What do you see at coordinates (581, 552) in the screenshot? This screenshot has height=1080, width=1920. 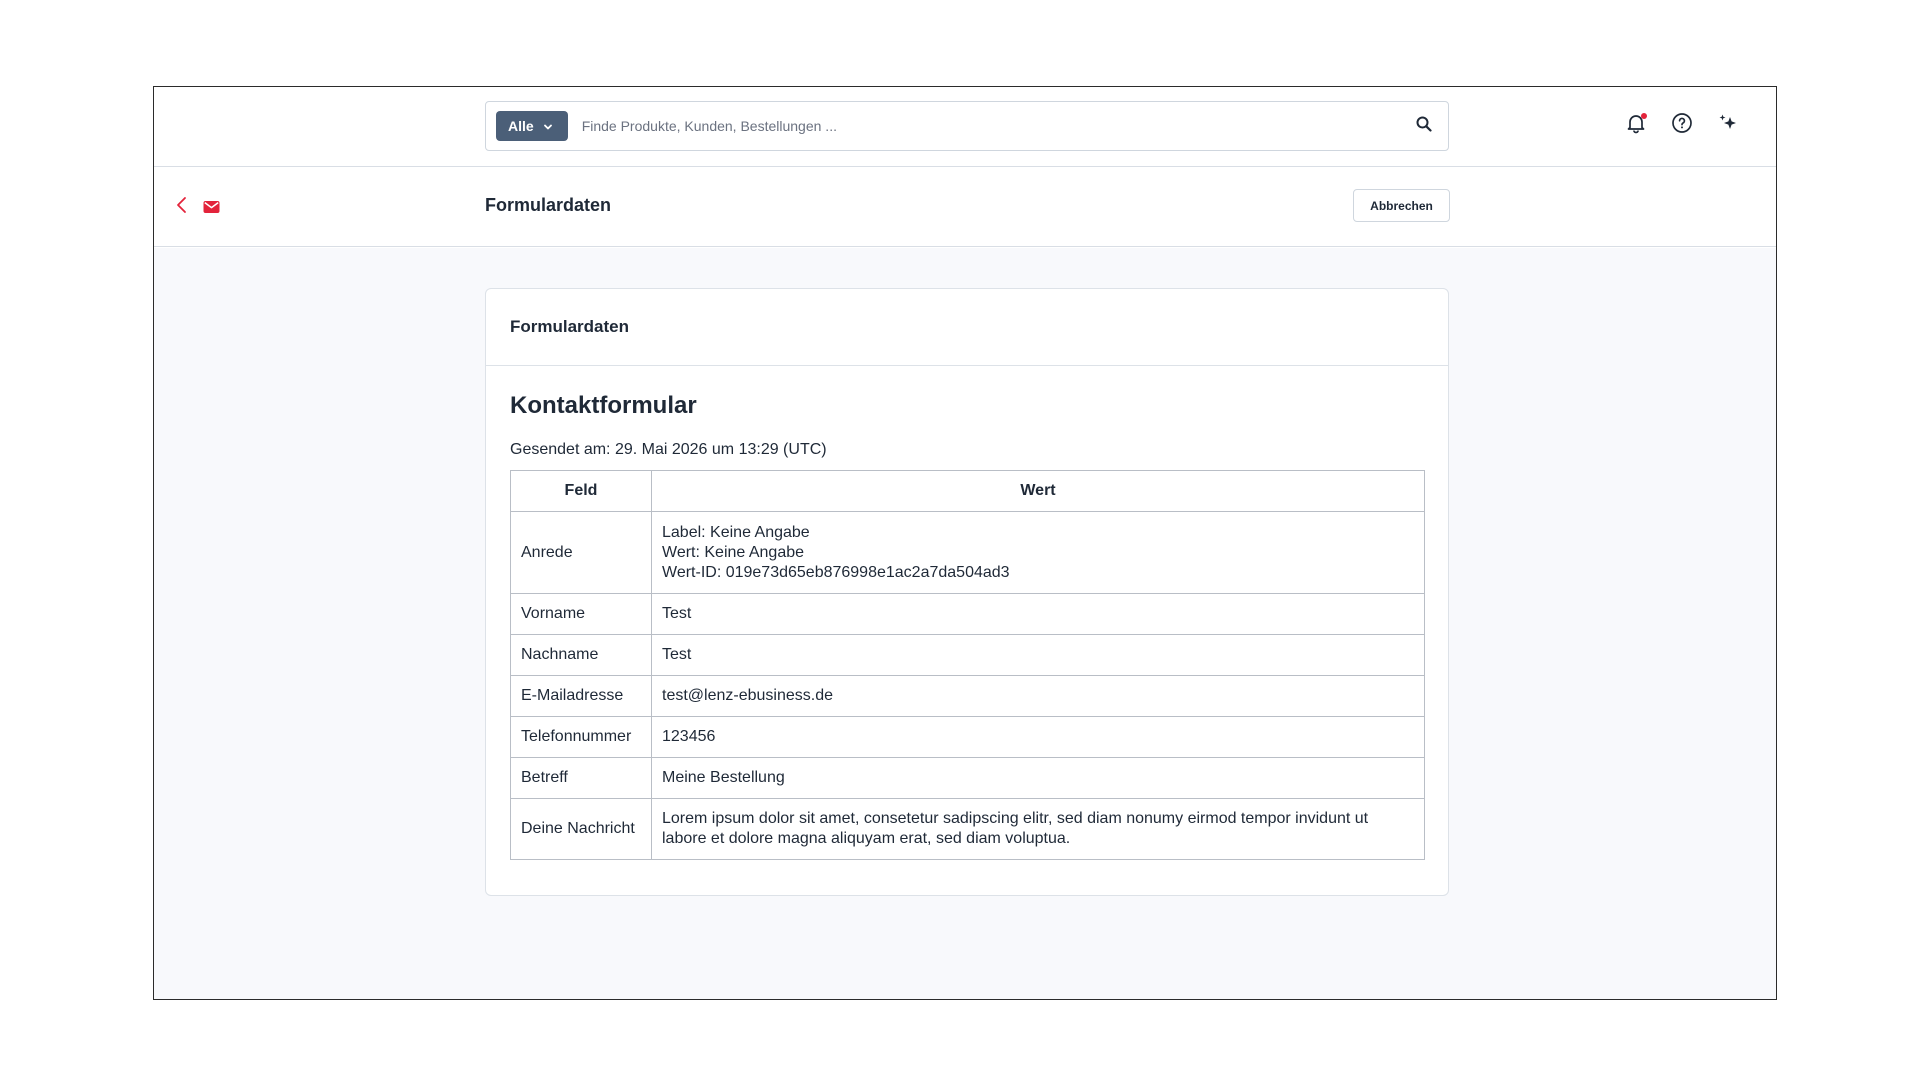 I see `field-name: Anrede` at bounding box center [581, 552].